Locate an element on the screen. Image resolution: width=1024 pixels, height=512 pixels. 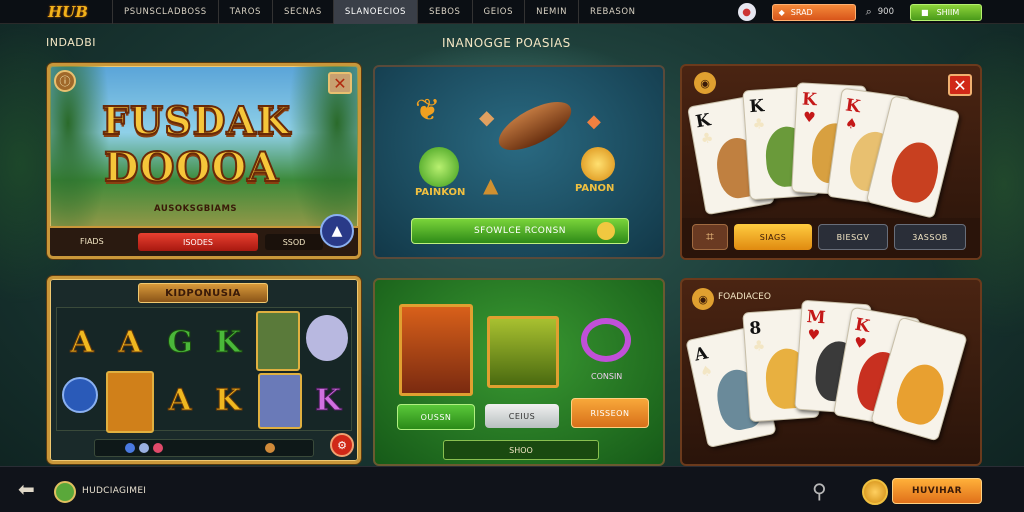
slot-symbol: G is located at coordinates (180, 342).